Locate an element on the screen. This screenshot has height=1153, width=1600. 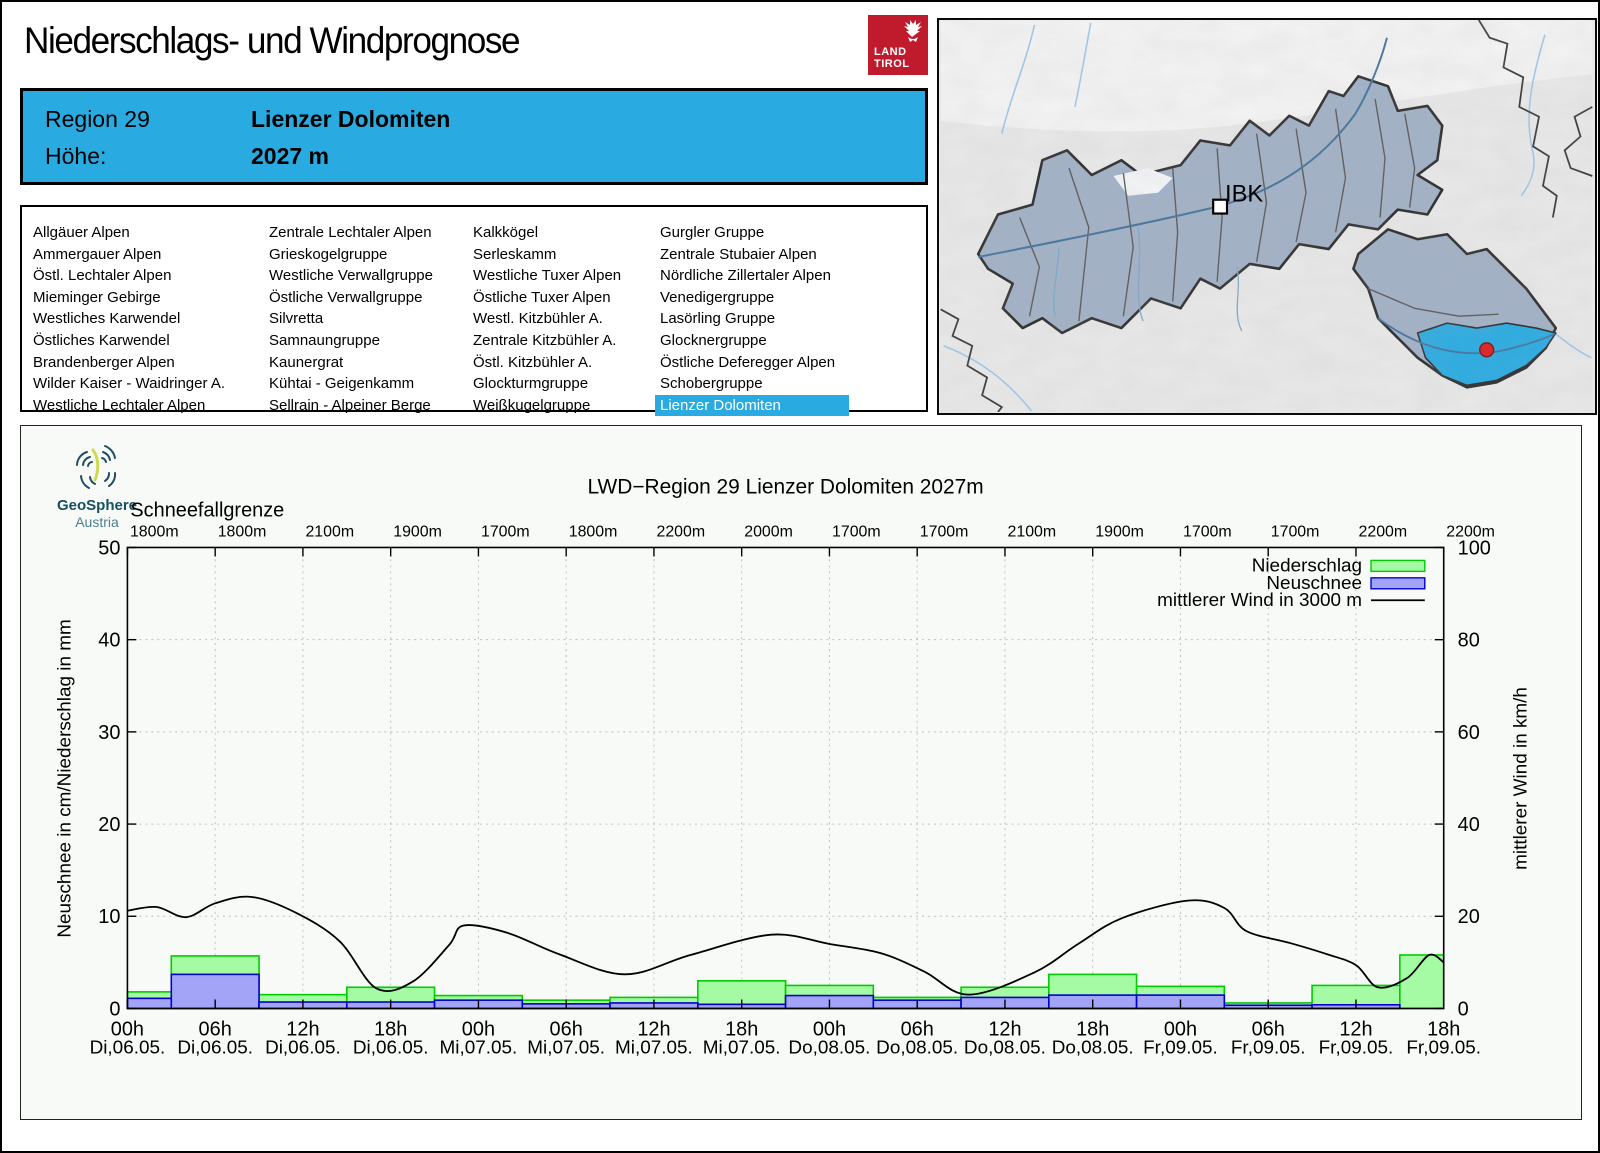
region-list-item: Schobergruppe is located at coordinates (752, 384).